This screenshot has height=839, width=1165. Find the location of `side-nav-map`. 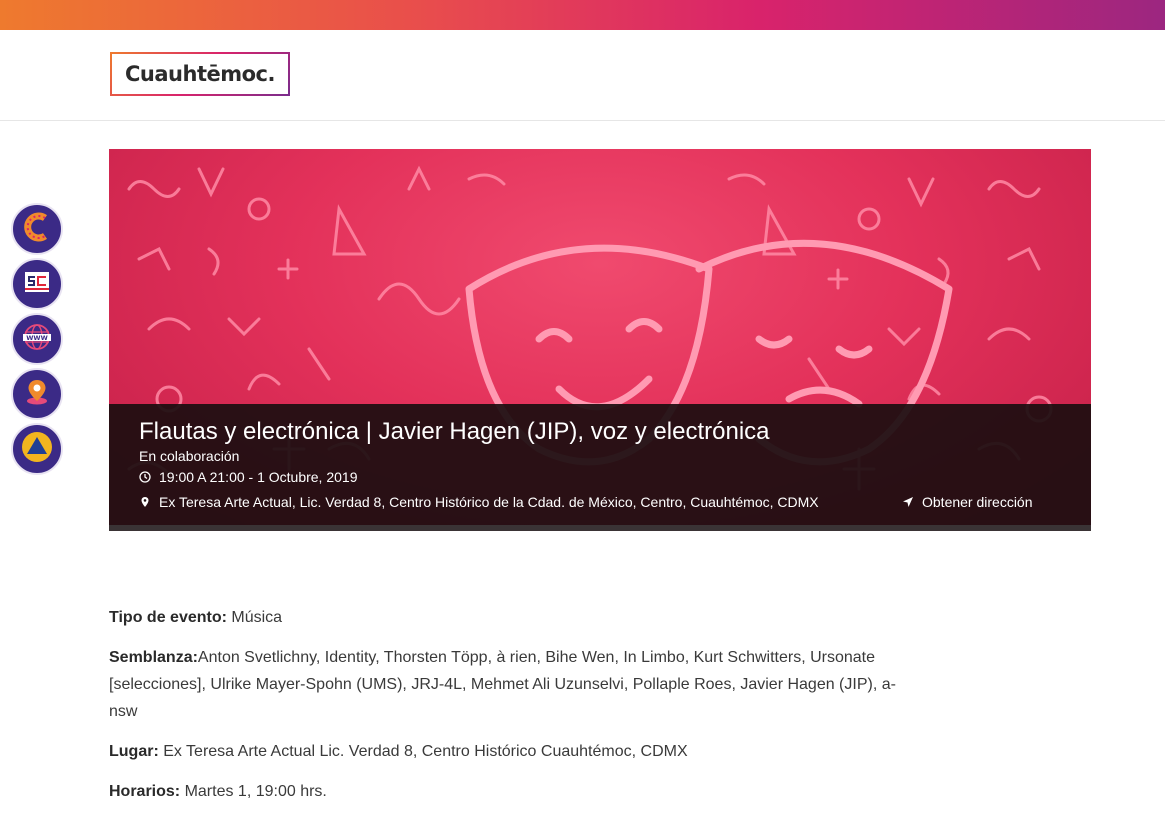

side-nav-map is located at coordinates (37, 394).